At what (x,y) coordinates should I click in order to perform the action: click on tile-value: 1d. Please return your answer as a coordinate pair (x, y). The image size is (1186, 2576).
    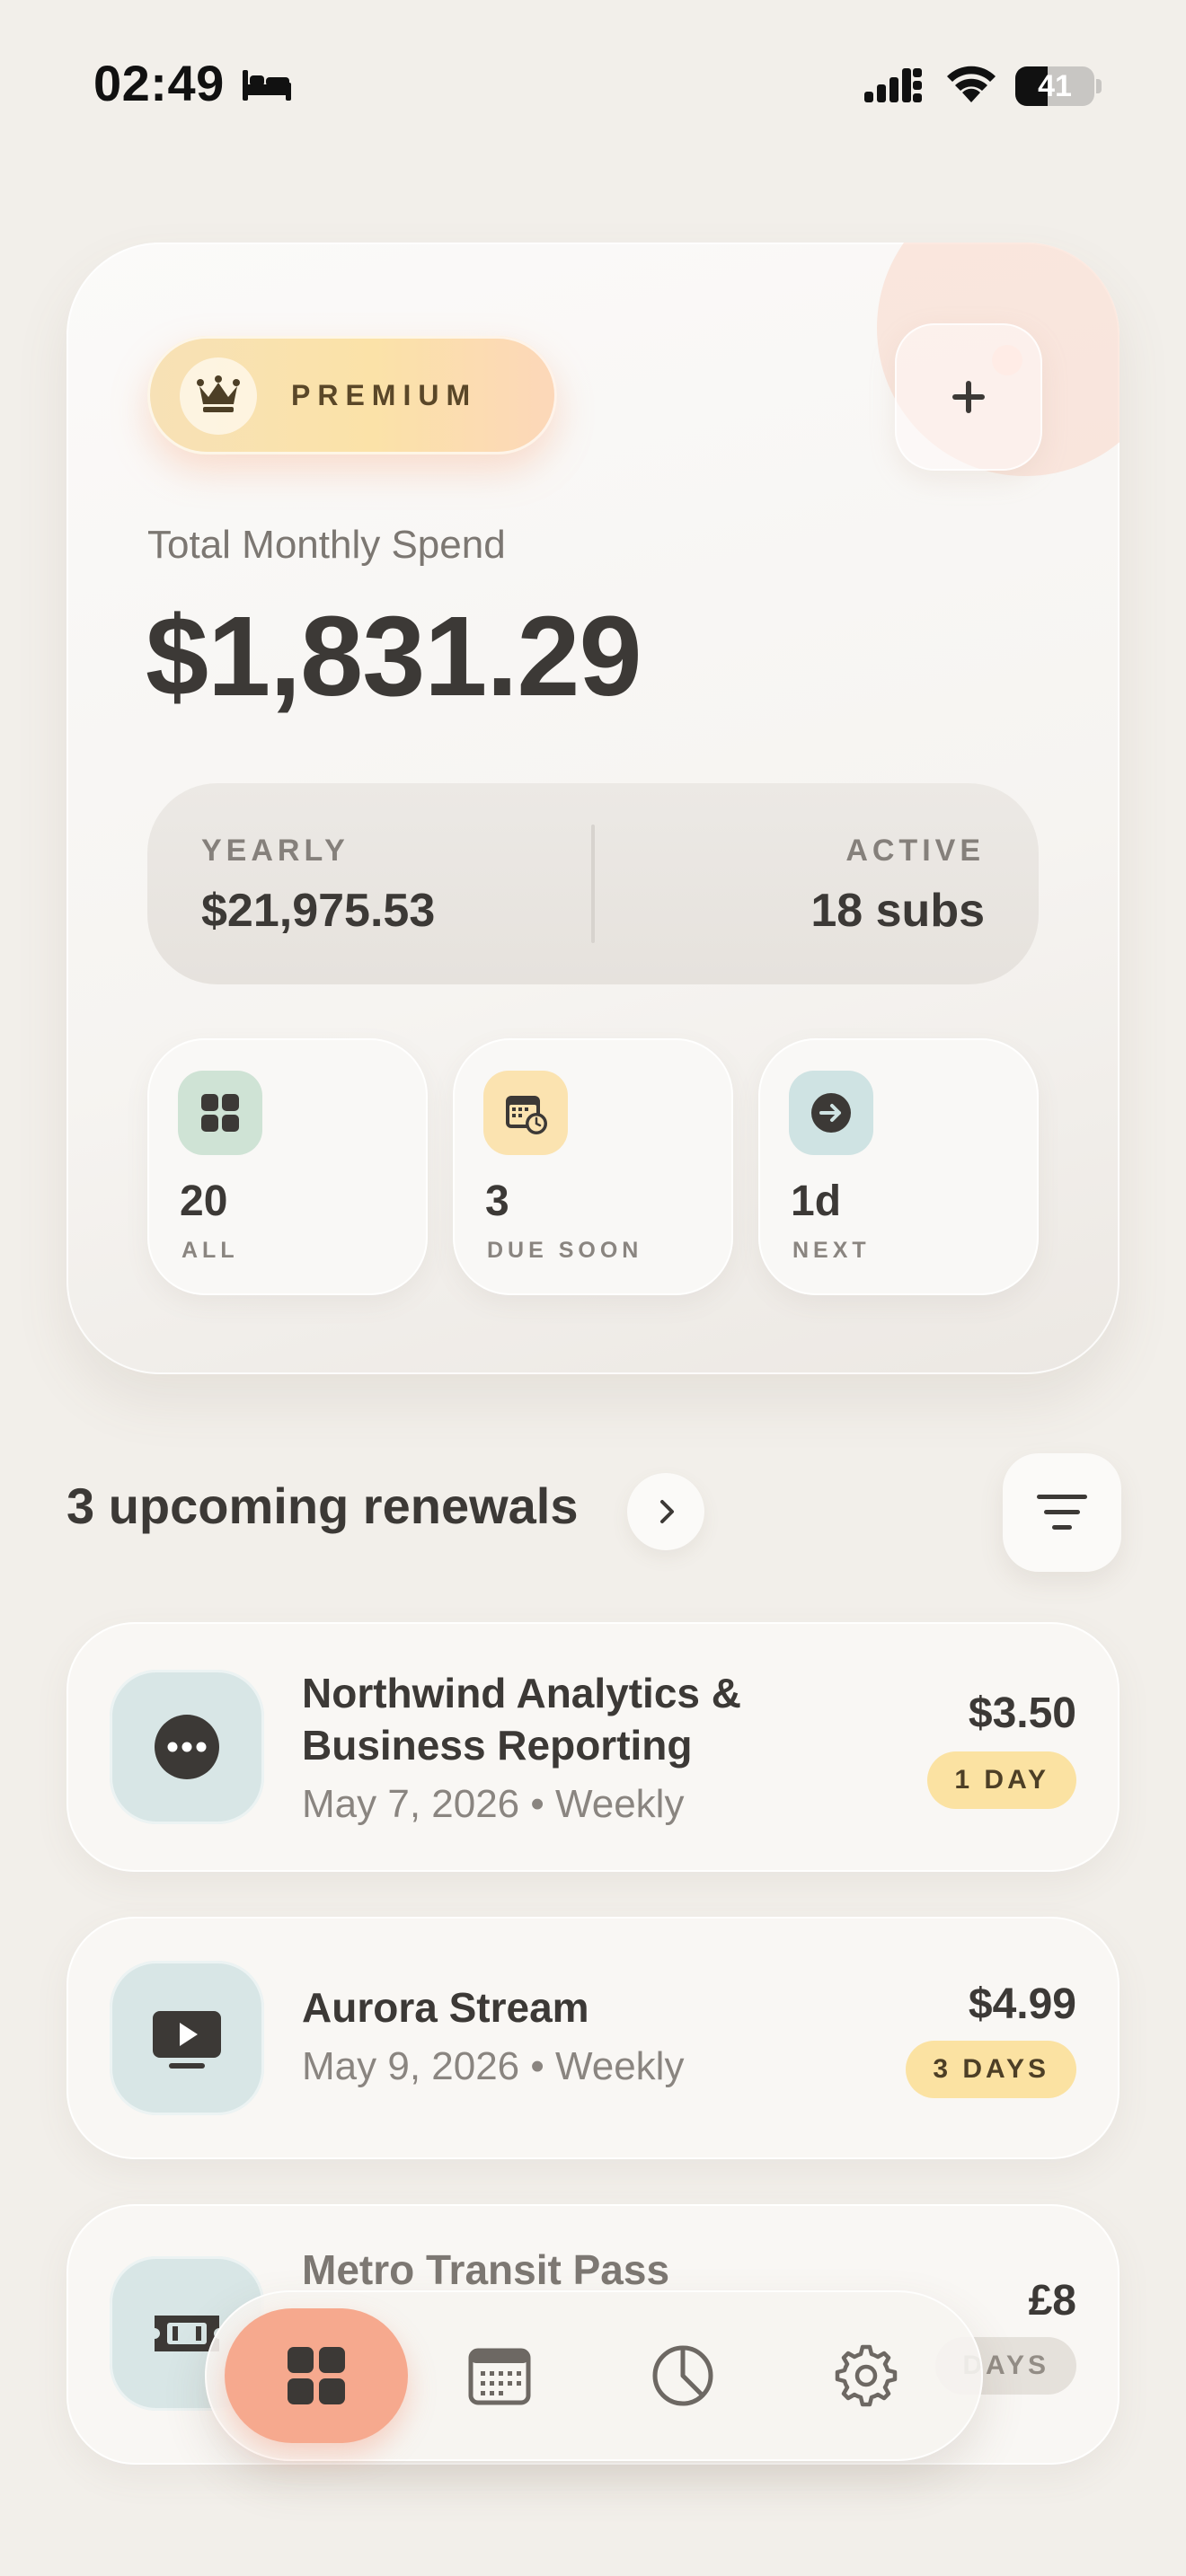
    Looking at the image, I should click on (816, 1201).